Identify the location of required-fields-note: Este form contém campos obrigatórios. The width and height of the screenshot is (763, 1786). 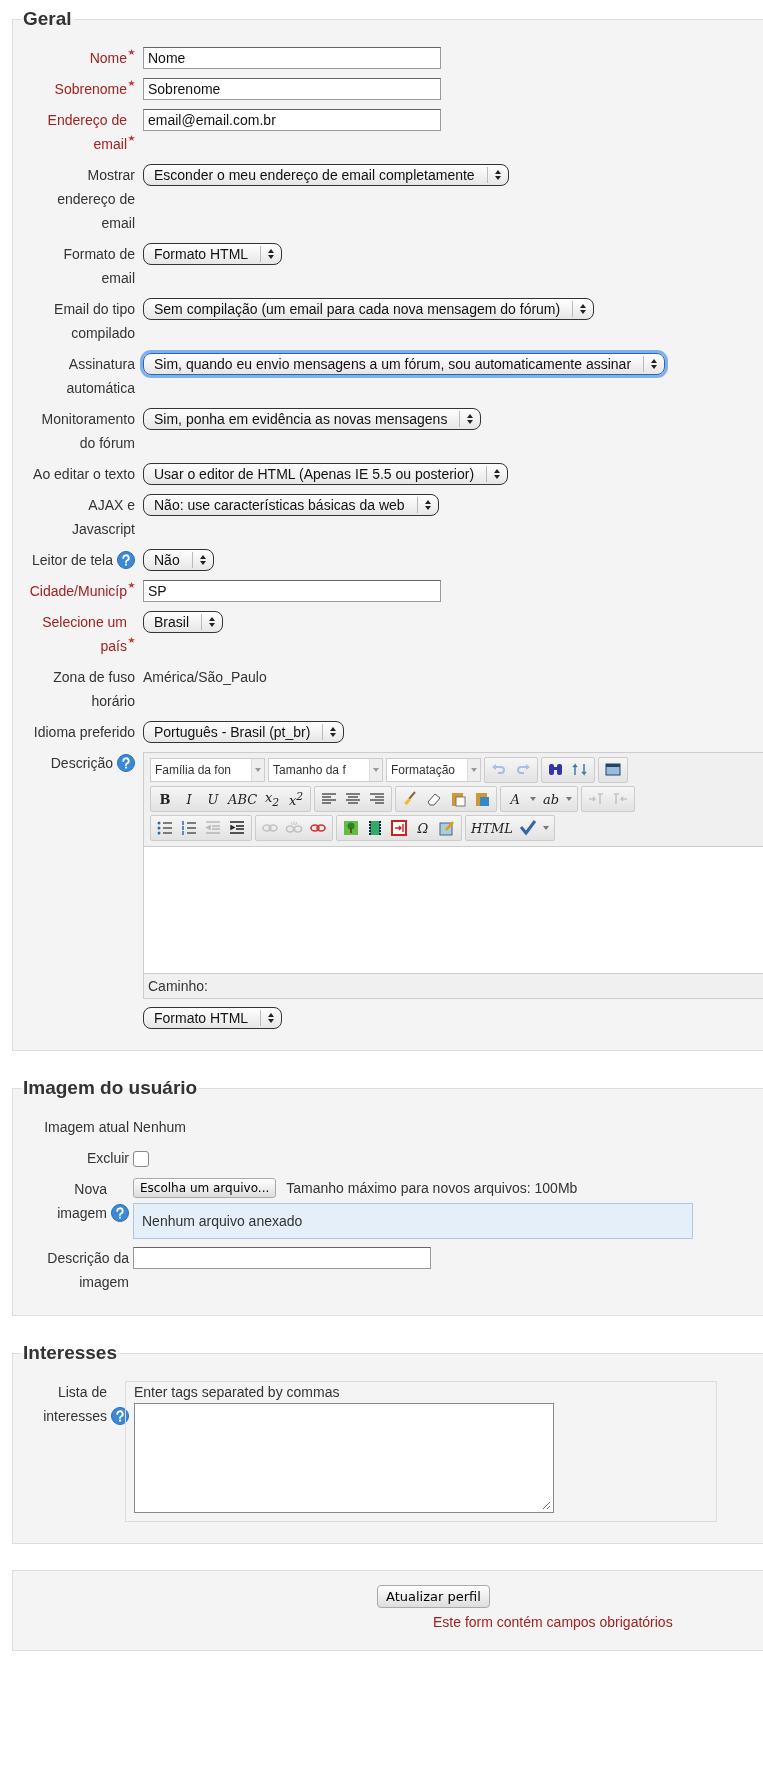
(553, 1622).